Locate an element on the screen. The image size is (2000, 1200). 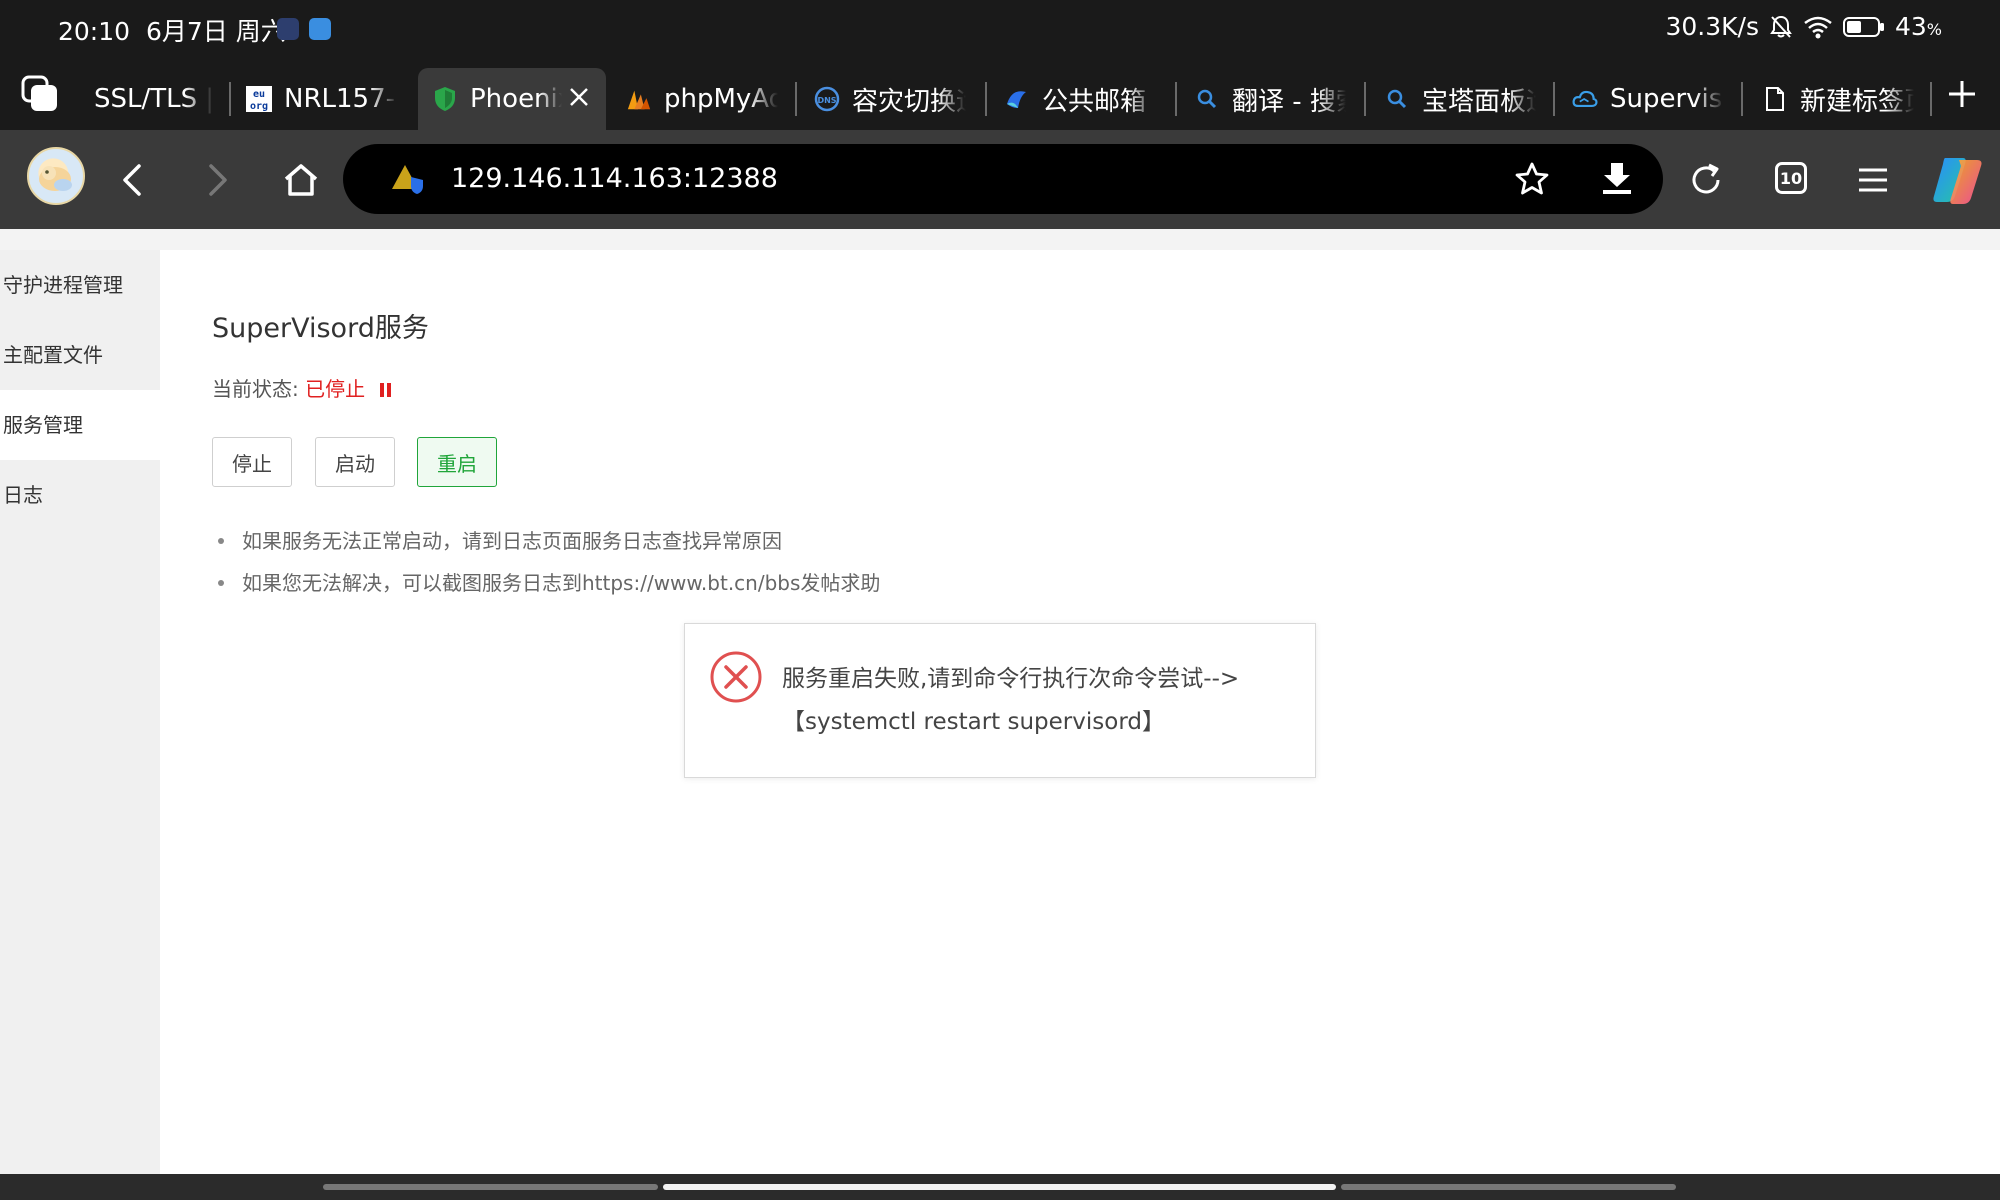
tab-title: NRL157-FF is located at coordinates (341, 99).